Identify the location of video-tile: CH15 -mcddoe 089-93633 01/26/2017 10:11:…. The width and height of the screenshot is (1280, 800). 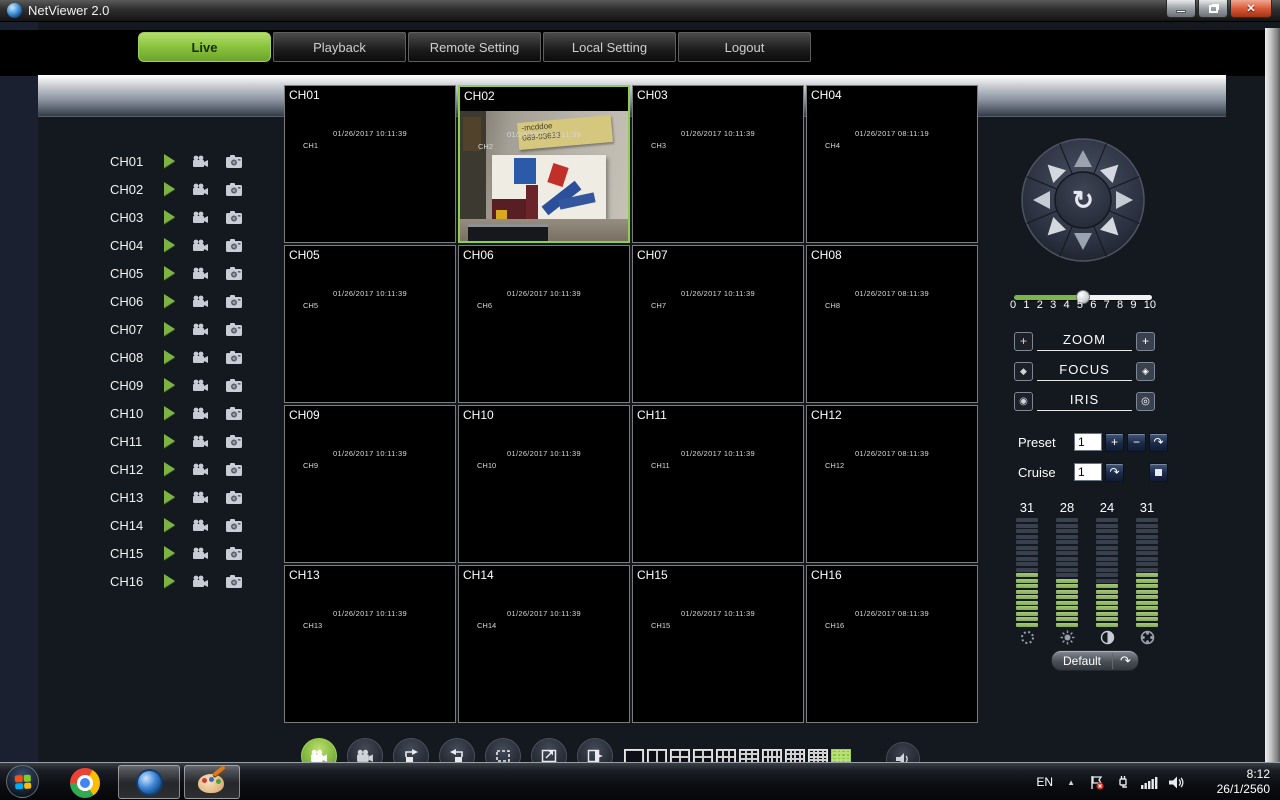
(718, 644).